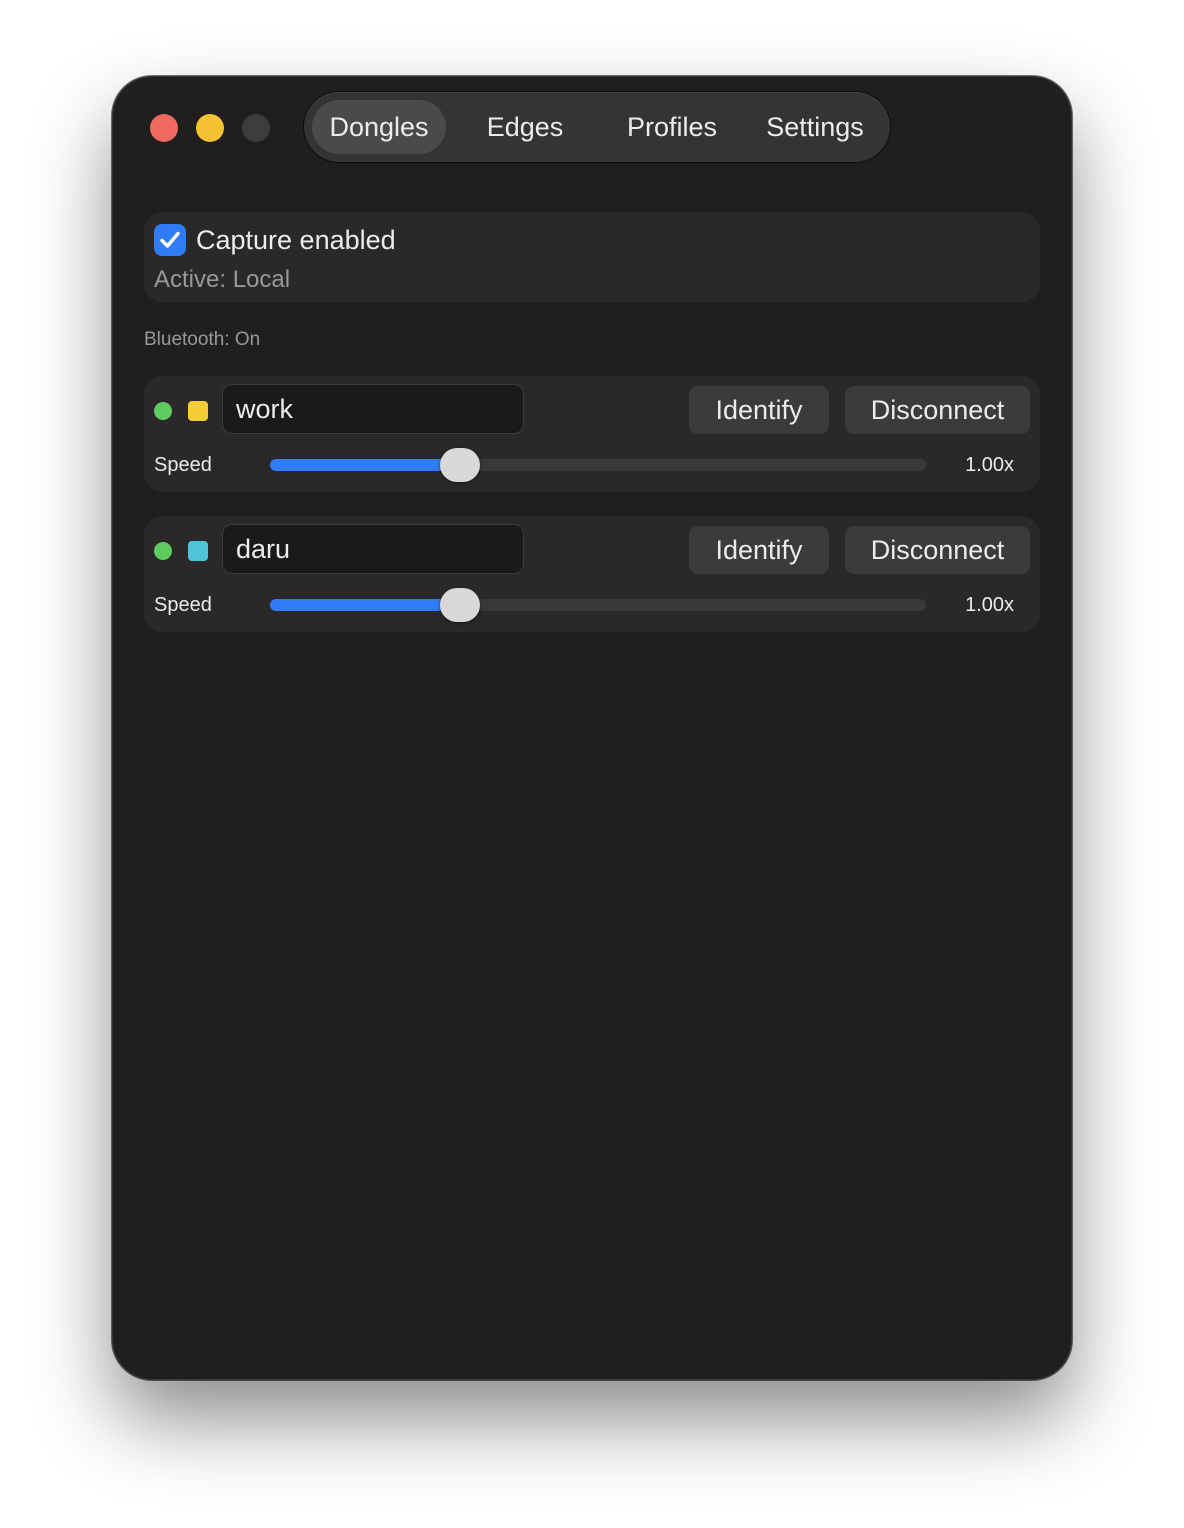 The width and height of the screenshot is (1184, 1528). What do you see at coordinates (256, 128) in the screenshot?
I see `zoom-window-button` at bounding box center [256, 128].